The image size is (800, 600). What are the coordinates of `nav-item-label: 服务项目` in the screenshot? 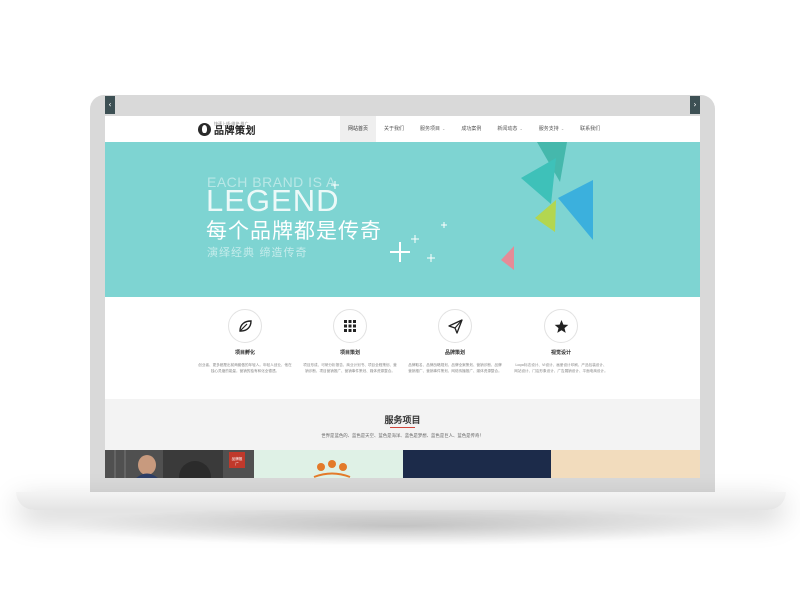 It's located at (430, 129).